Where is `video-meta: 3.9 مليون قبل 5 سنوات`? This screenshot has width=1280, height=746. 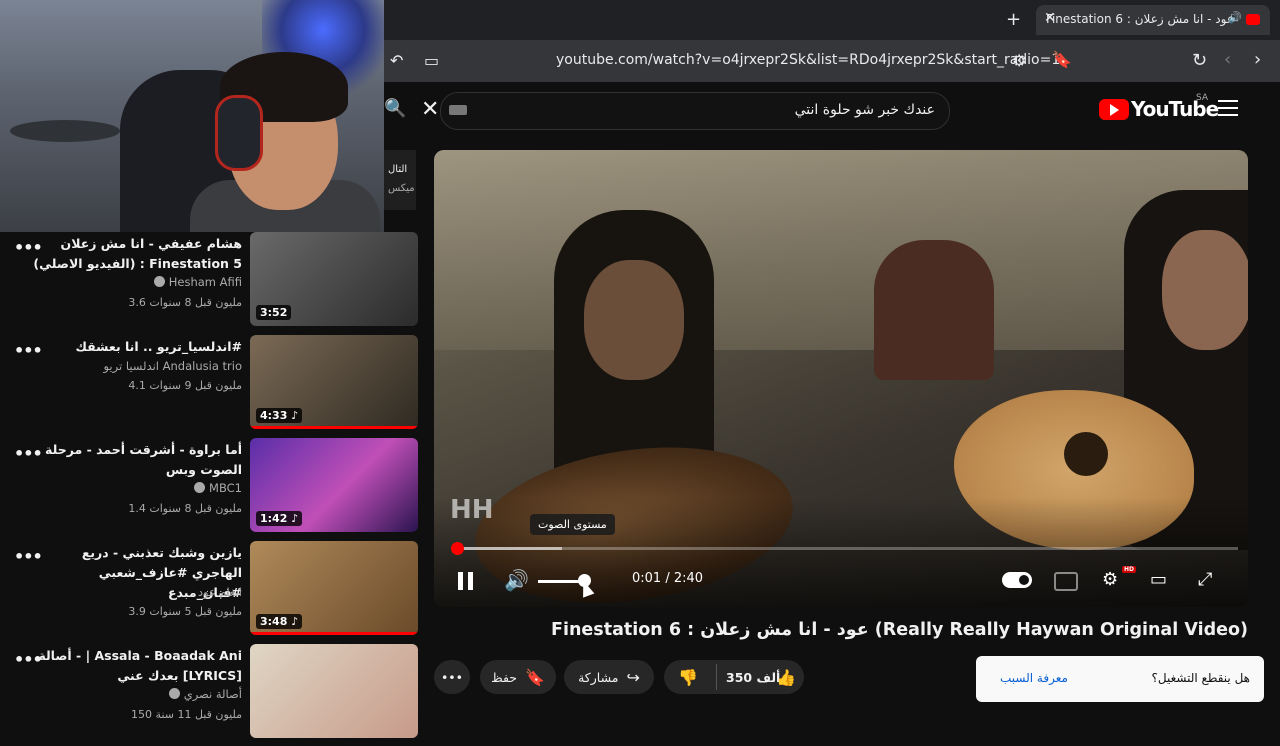
video-meta: 3.9 مليون قبل 5 سنوات is located at coordinates (185, 611).